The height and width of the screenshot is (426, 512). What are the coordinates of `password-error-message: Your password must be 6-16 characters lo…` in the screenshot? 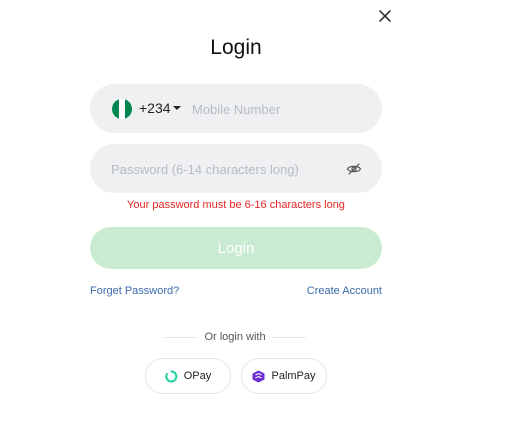 It's located at (236, 205).